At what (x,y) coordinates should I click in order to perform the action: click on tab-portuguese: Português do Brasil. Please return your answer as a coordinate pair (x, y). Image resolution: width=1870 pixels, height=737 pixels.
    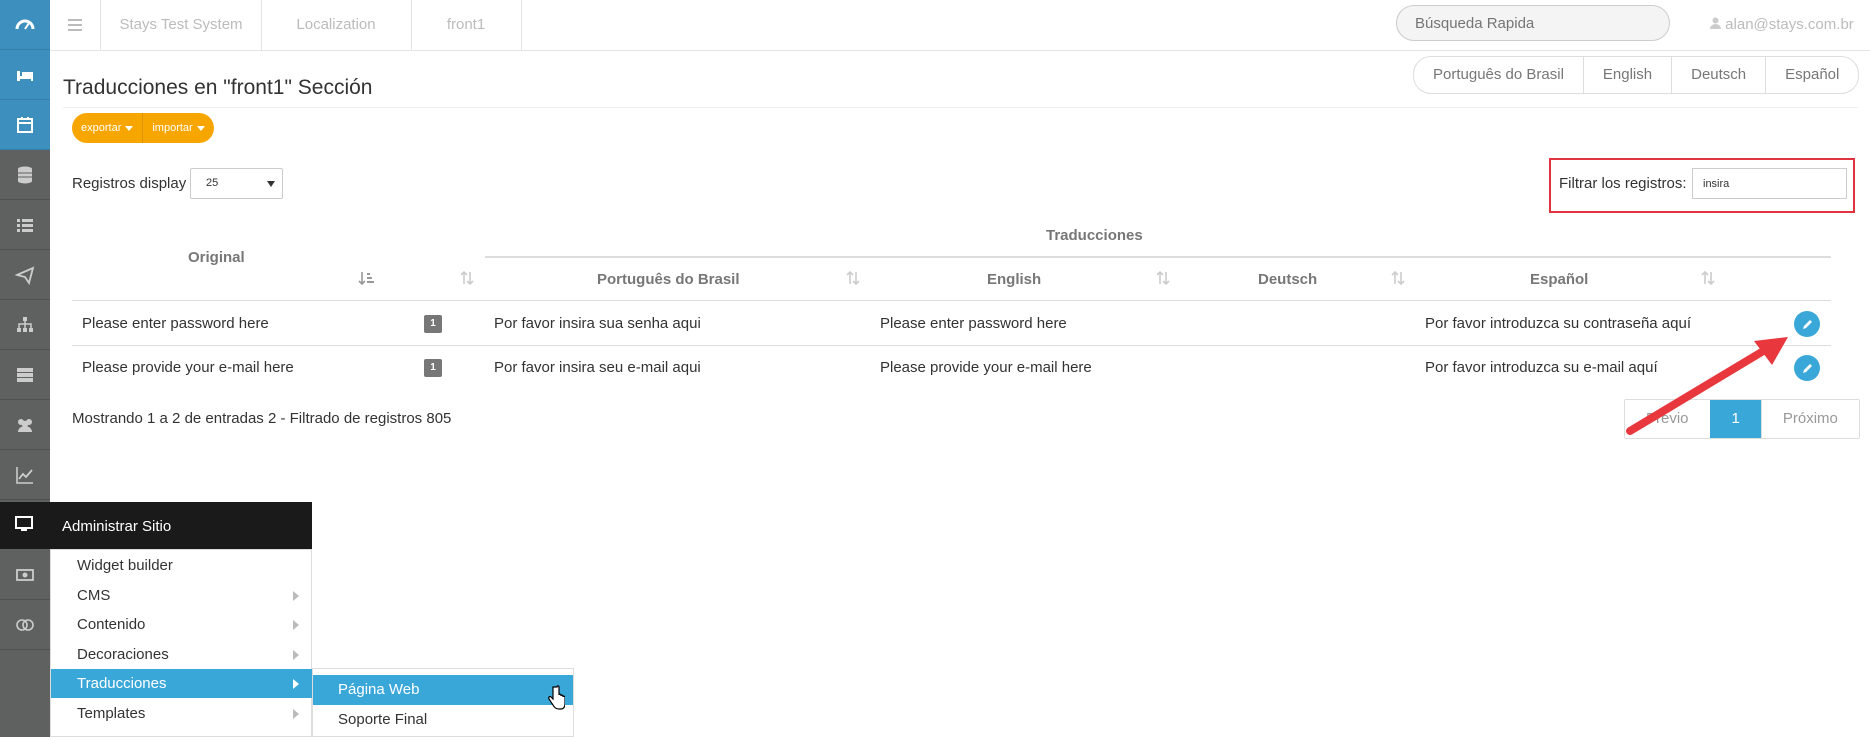
    Looking at the image, I should click on (1498, 75).